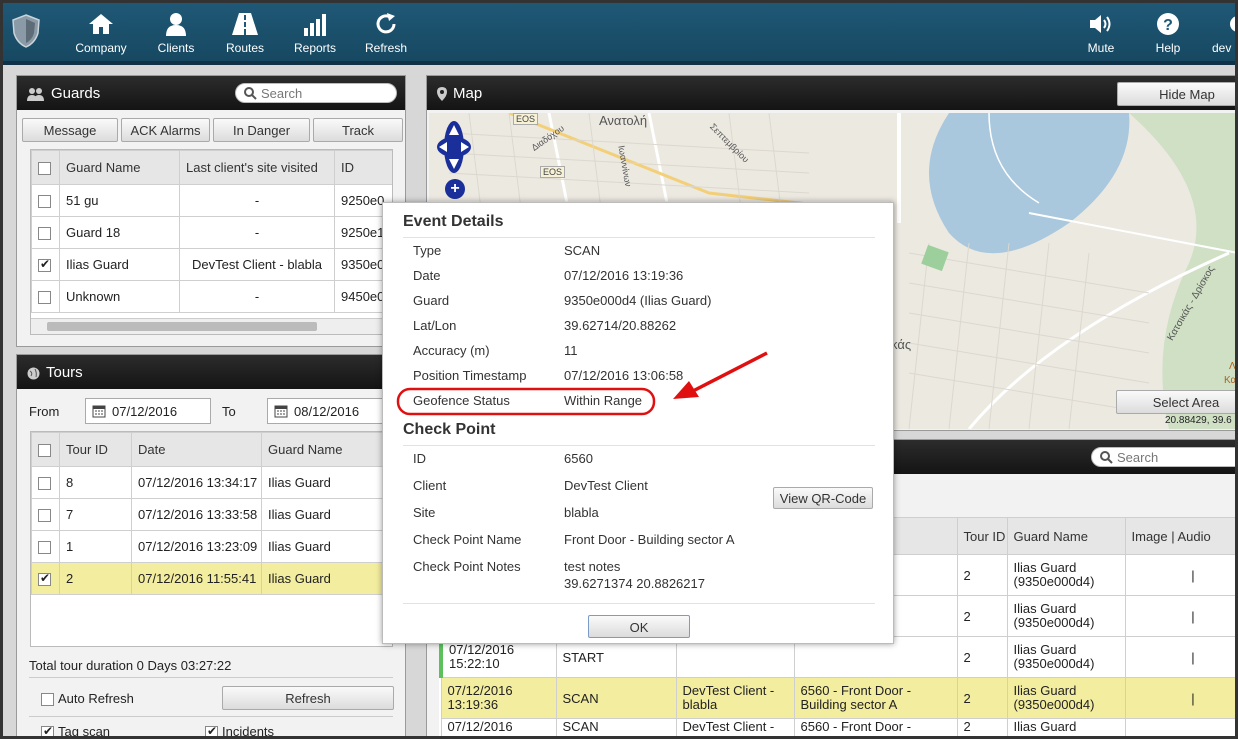 The image size is (1238, 739). What do you see at coordinates (435, 325) in the screenshot?
I see `latlon-label: Lat/Lon` at bounding box center [435, 325].